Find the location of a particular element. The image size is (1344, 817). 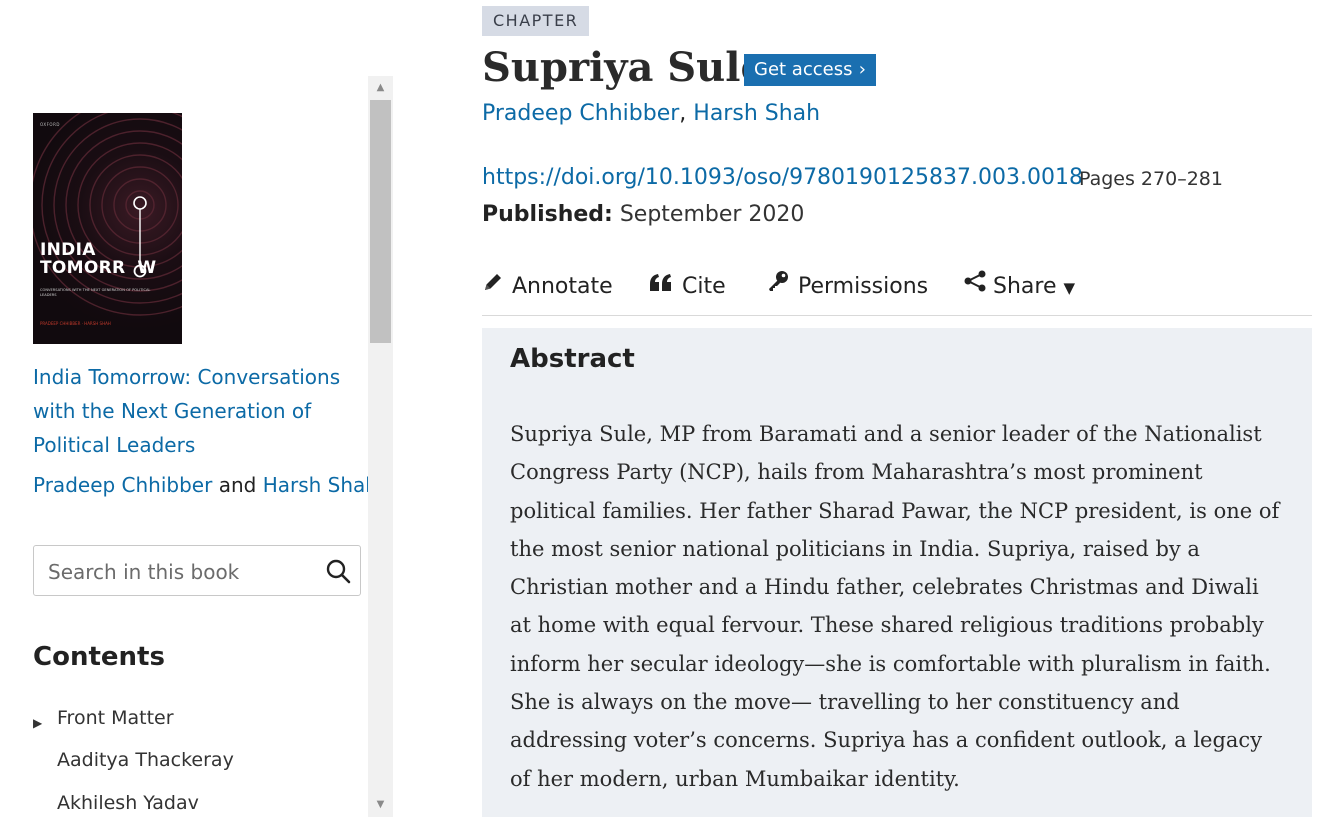

book-author-link-1: Pradeep Chhibber is located at coordinates (122, 485).